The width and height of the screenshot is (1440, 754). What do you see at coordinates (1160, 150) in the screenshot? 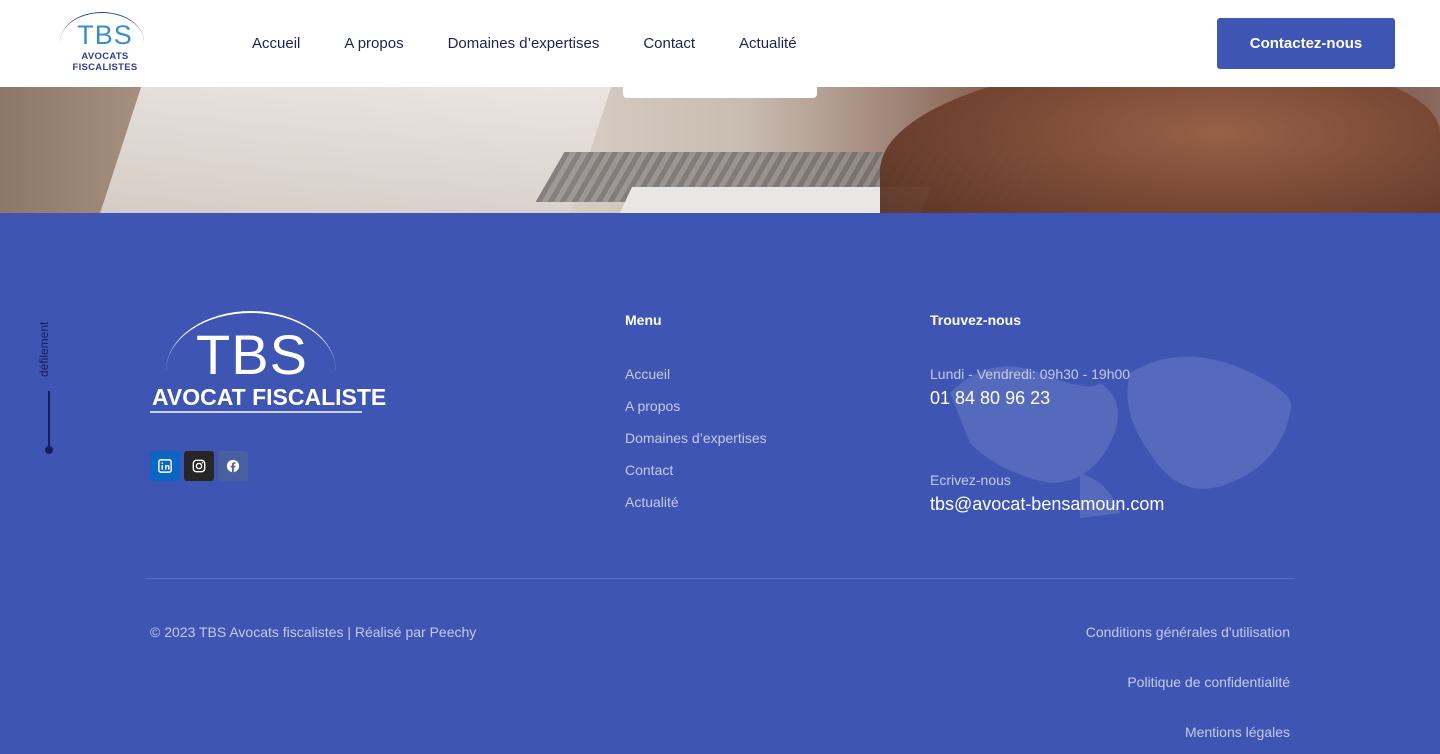
I see `hero-hand` at bounding box center [1160, 150].